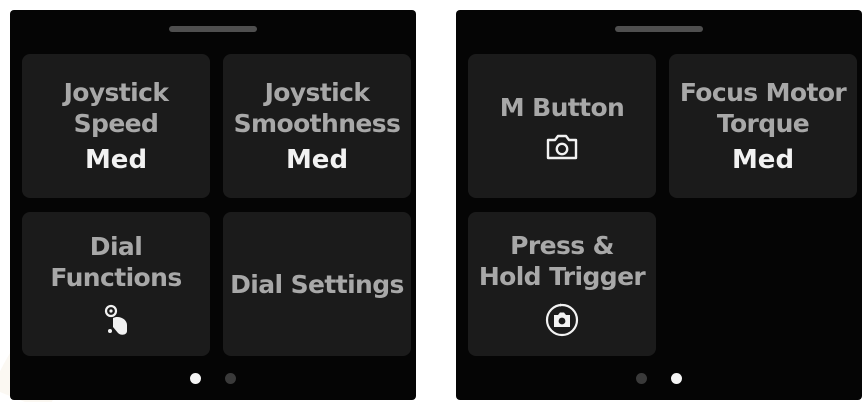 Image resolution: width=867 pixels, height=402 pixels. I want to click on tile-title: Dial Functions, so click(116, 262).